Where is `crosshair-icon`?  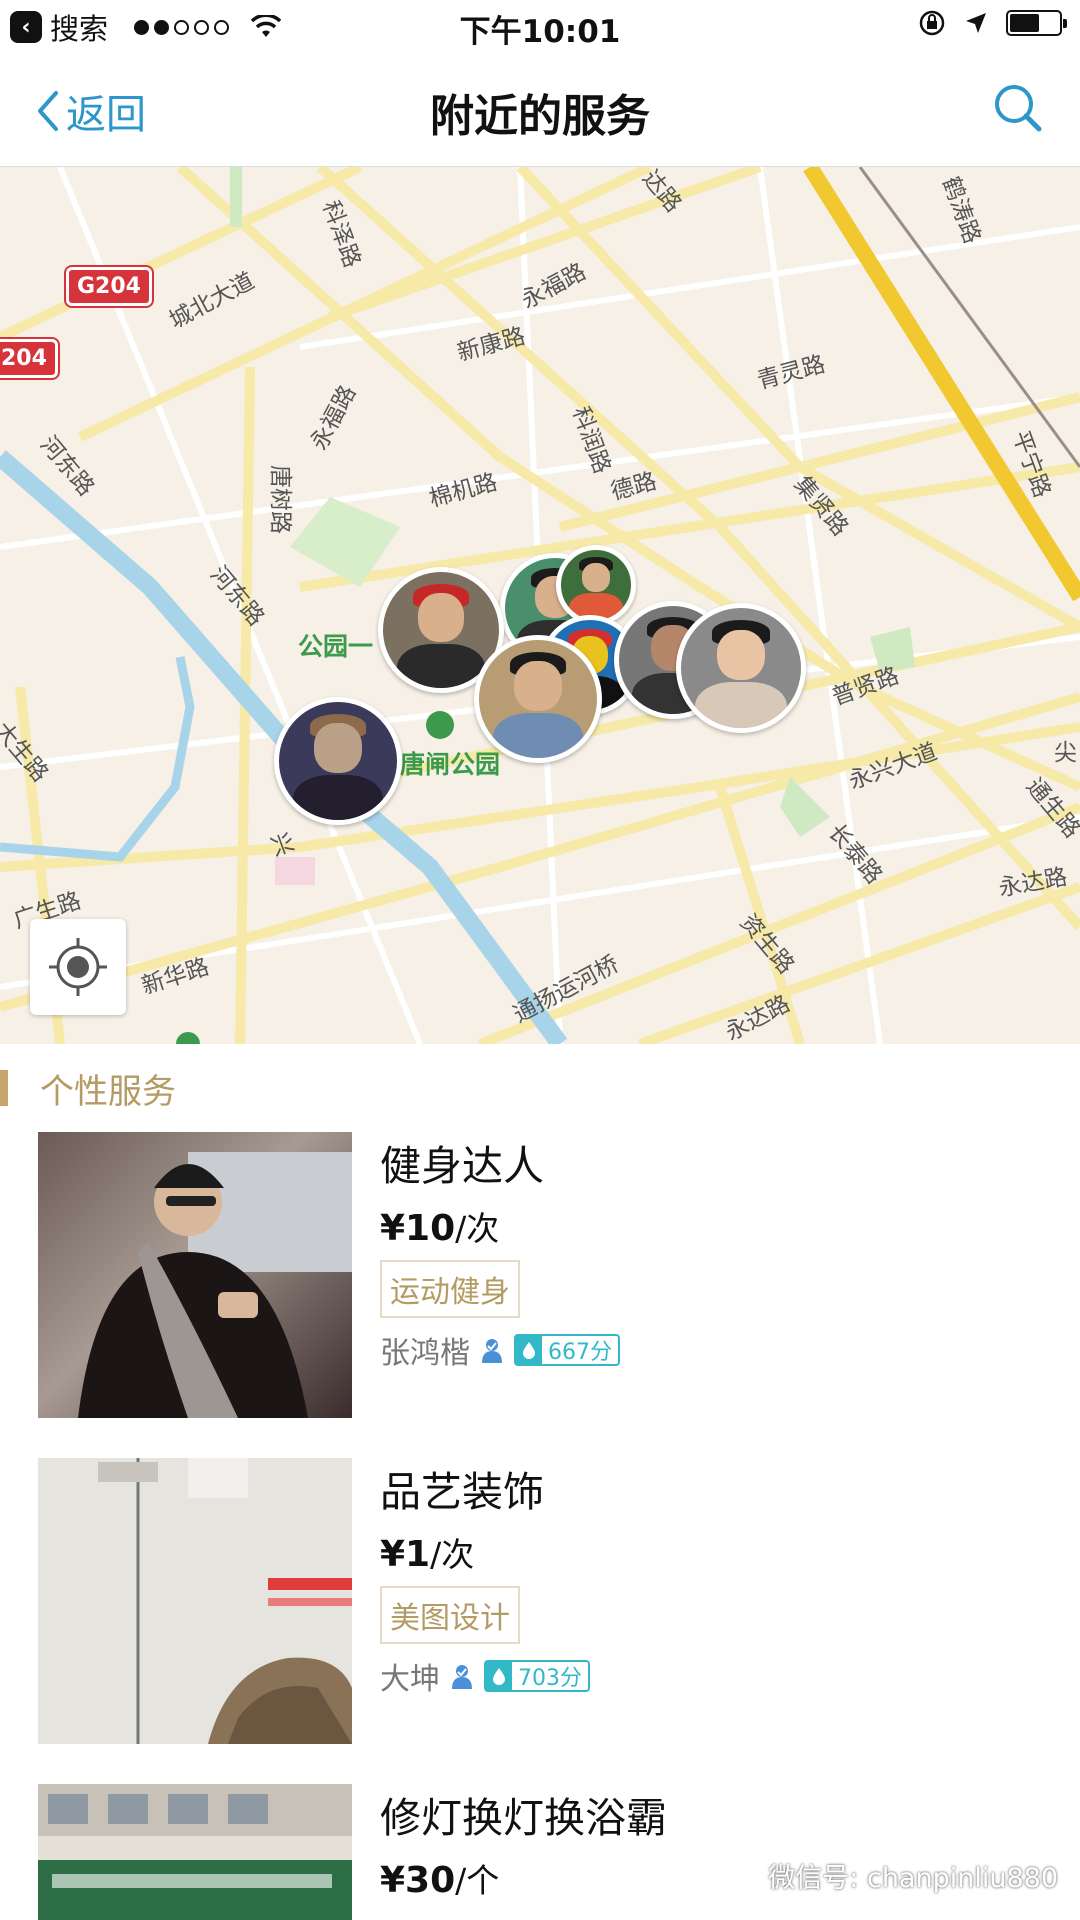 crosshair-icon is located at coordinates (78, 967).